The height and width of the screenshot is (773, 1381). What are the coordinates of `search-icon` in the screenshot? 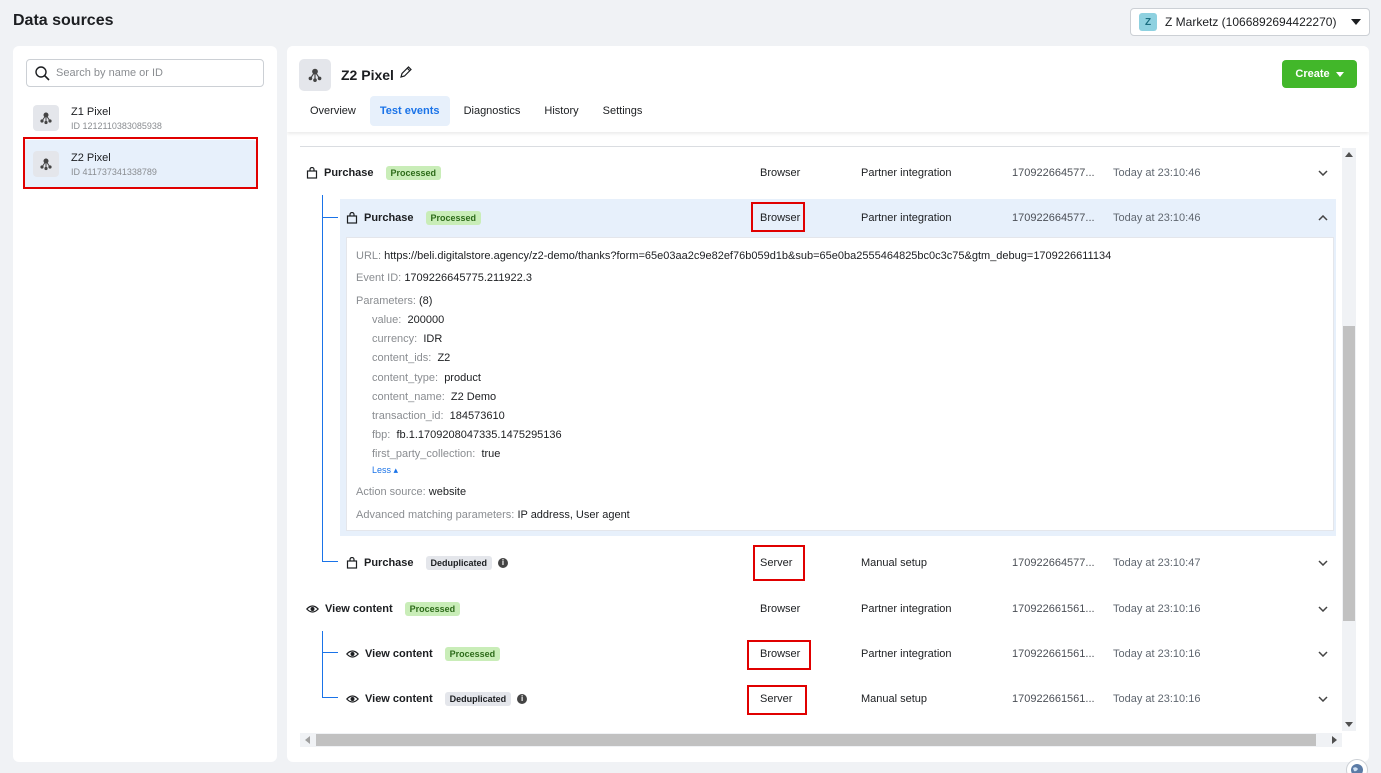 It's located at (42, 73).